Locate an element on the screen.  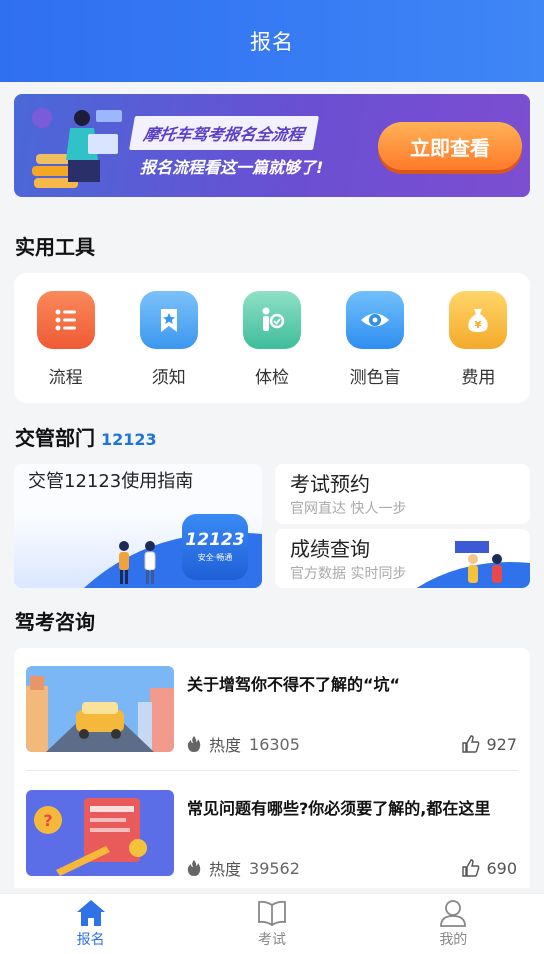
list-icon is located at coordinates (65, 320).